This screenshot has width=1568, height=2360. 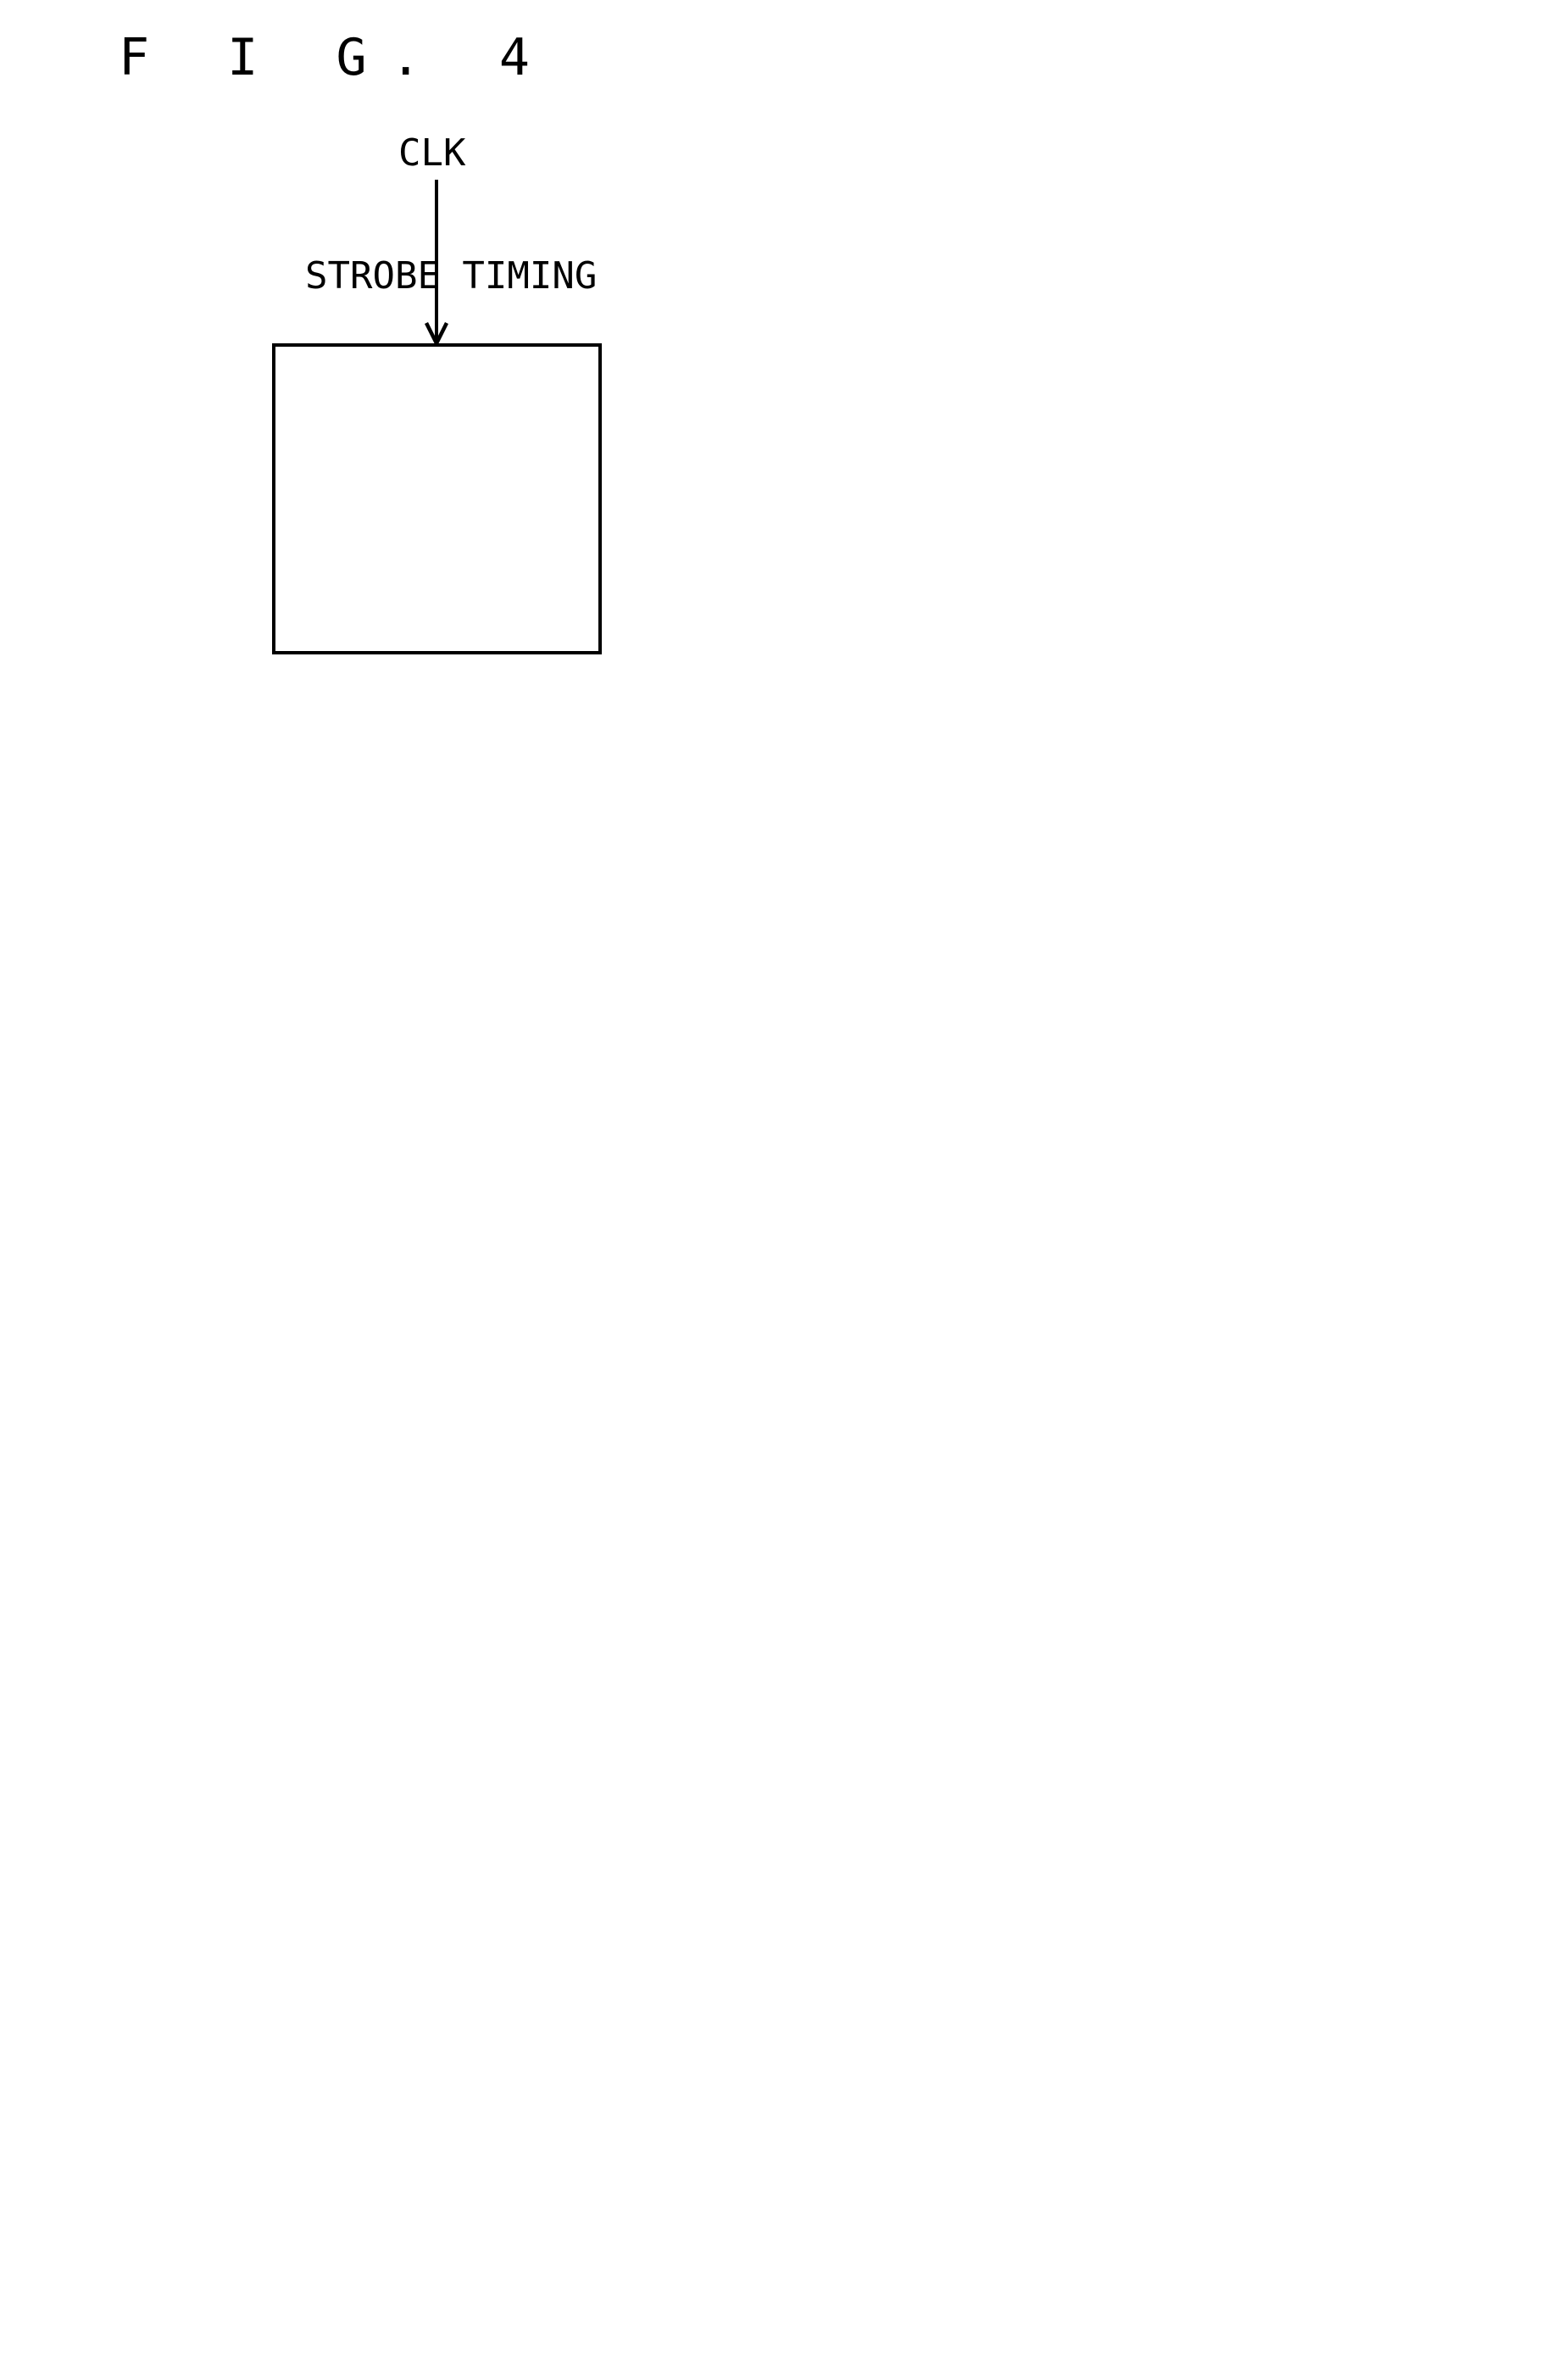 I want to click on block-5b-text: STROBE TIMING, so click(x=451, y=276).